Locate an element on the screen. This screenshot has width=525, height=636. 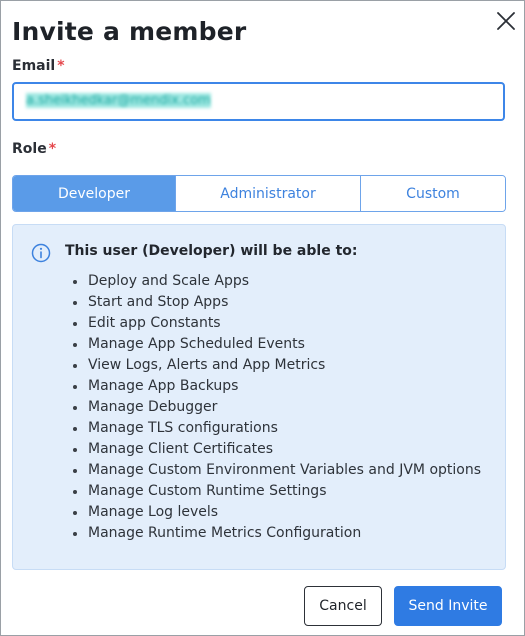
info-icon is located at coordinates (41, 253).